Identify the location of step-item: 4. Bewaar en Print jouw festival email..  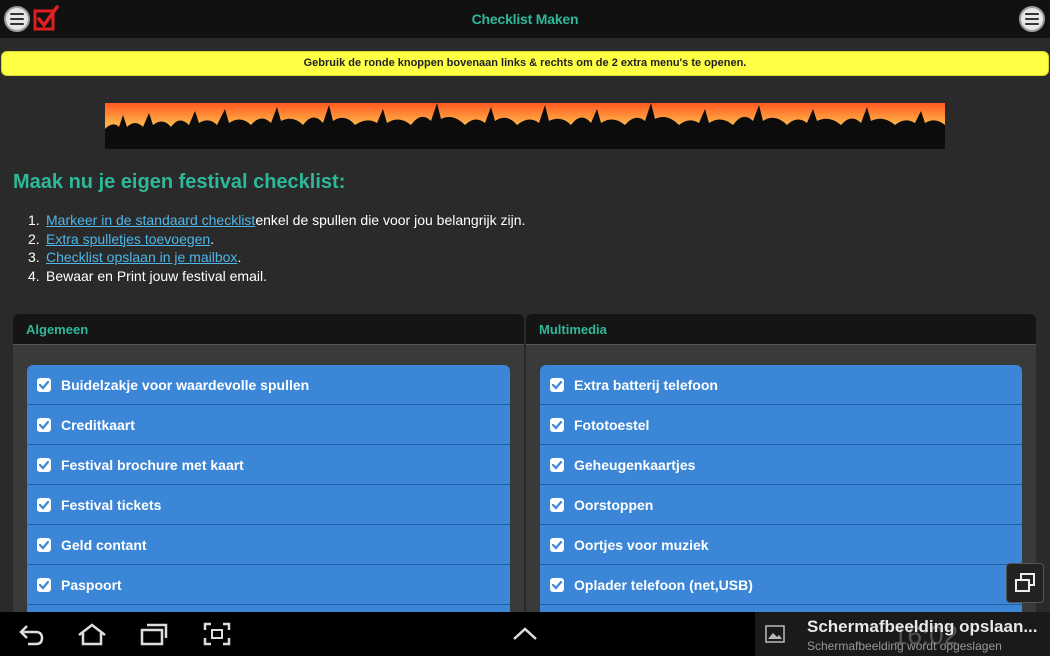
(147, 275).